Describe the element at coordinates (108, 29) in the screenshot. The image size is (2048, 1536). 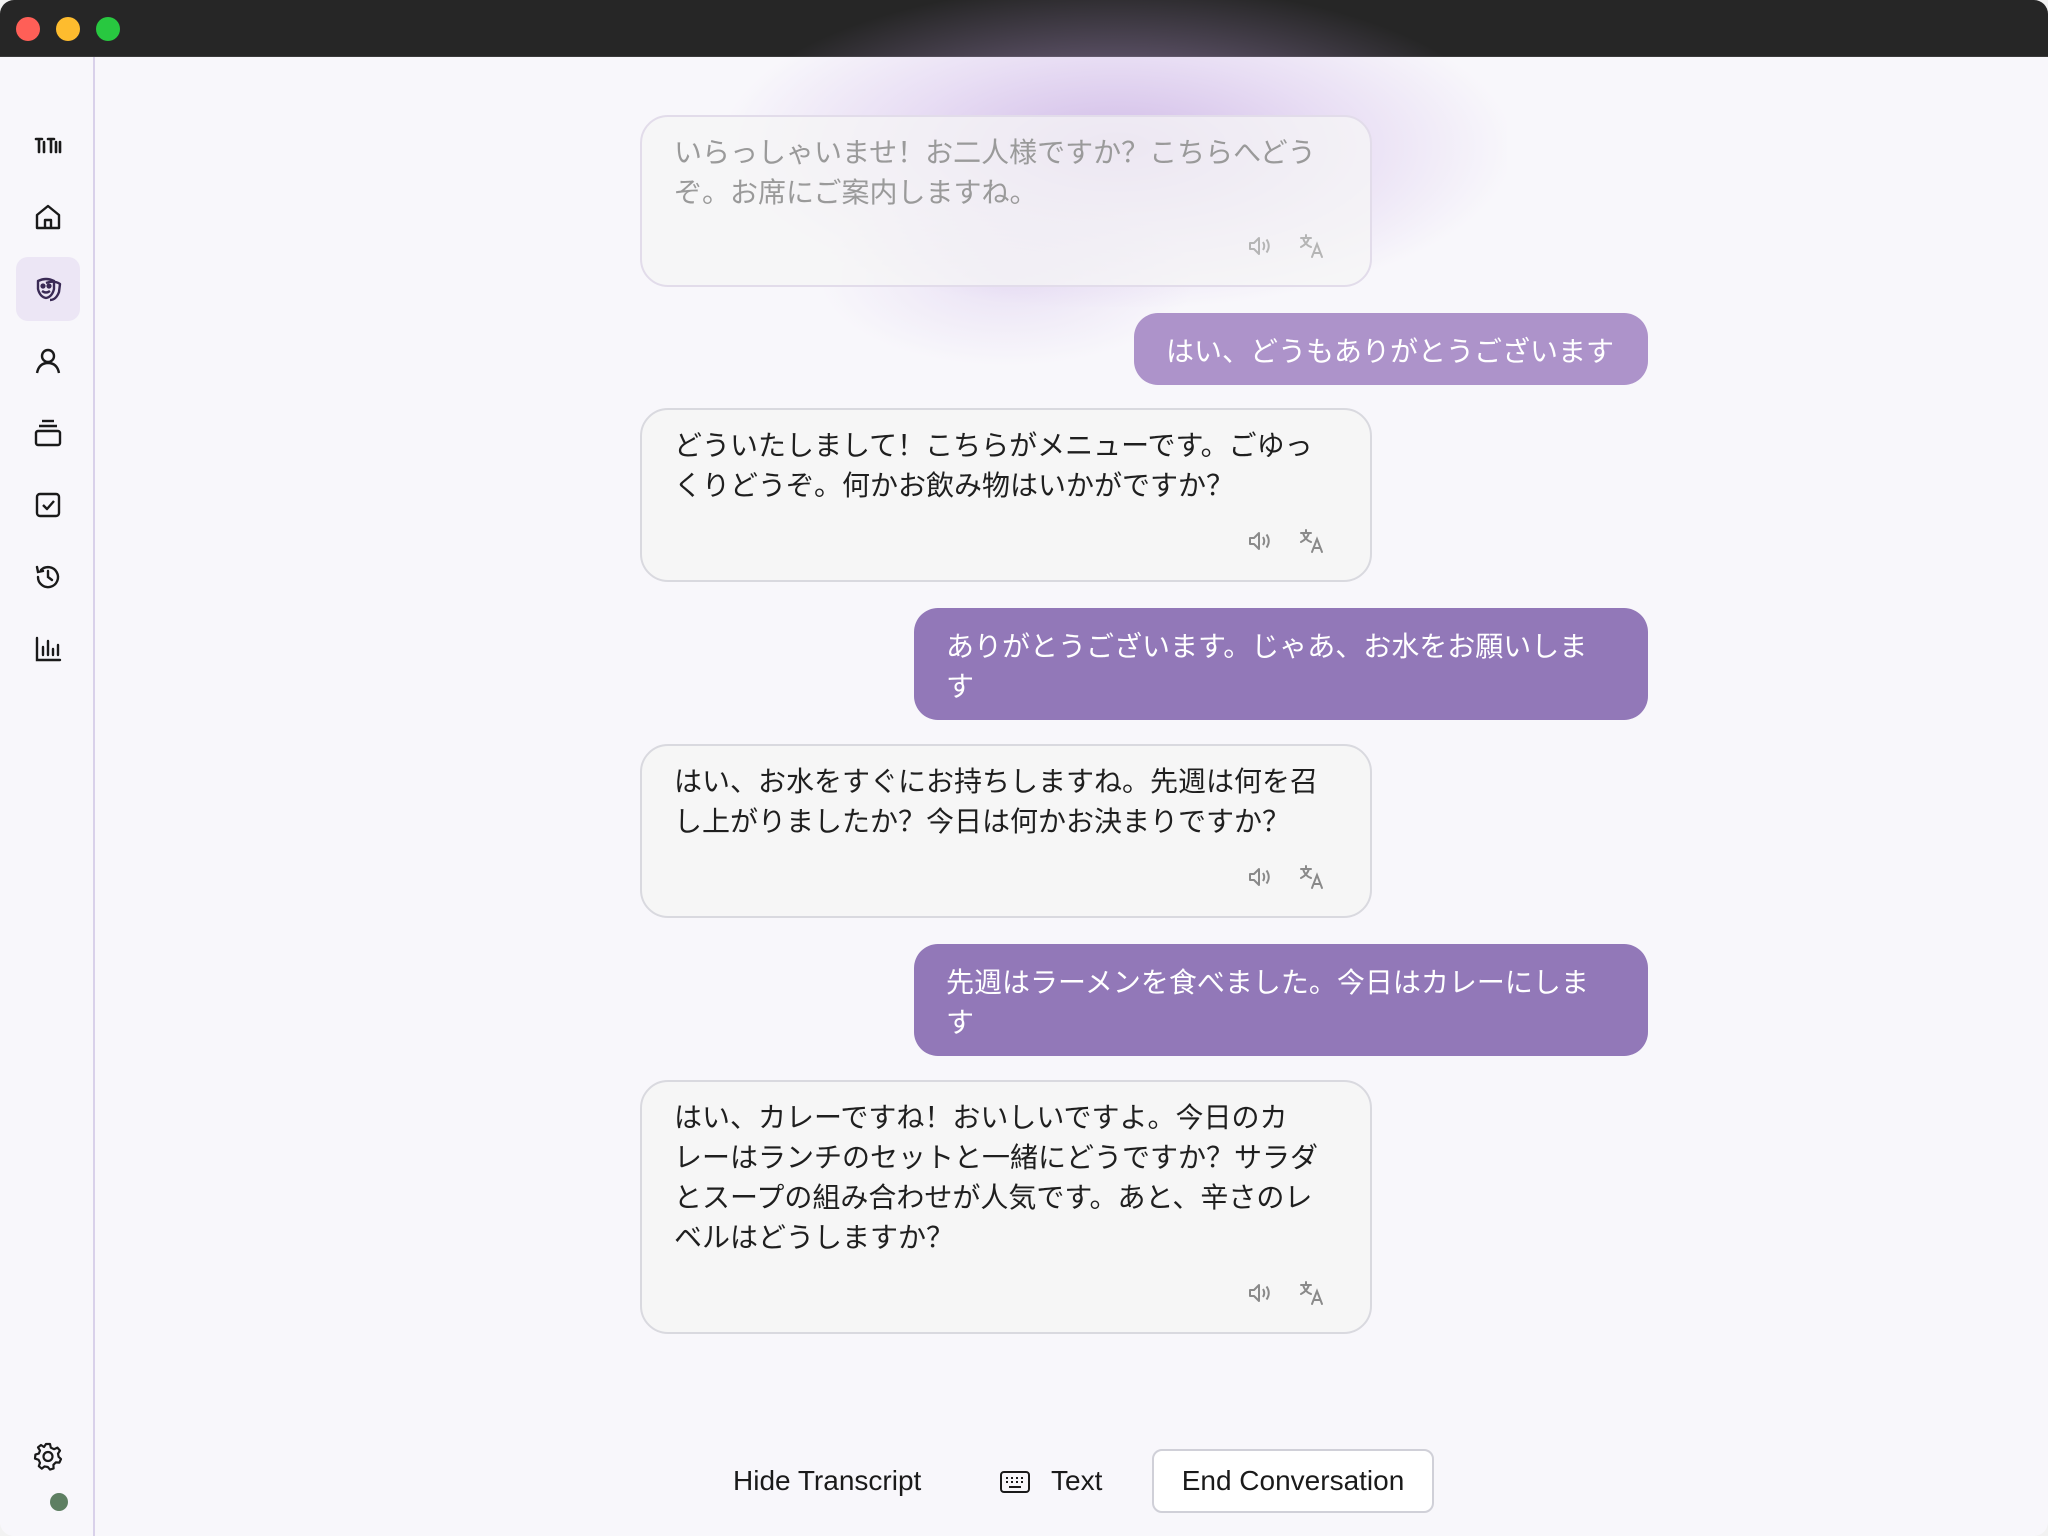
I see `maximize-window-button` at that location.